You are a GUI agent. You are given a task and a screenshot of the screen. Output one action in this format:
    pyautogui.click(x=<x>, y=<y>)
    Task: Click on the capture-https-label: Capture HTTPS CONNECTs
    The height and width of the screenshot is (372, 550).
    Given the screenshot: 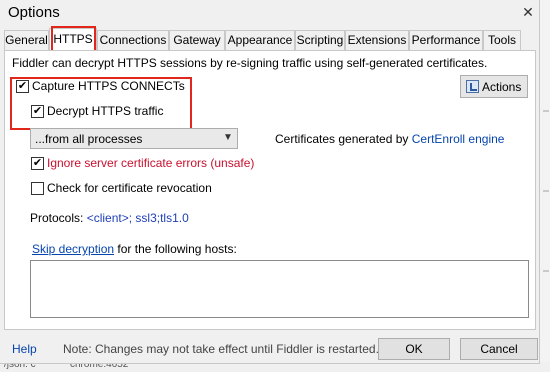 What is the action you would take?
    pyautogui.click(x=108, y=86)
    